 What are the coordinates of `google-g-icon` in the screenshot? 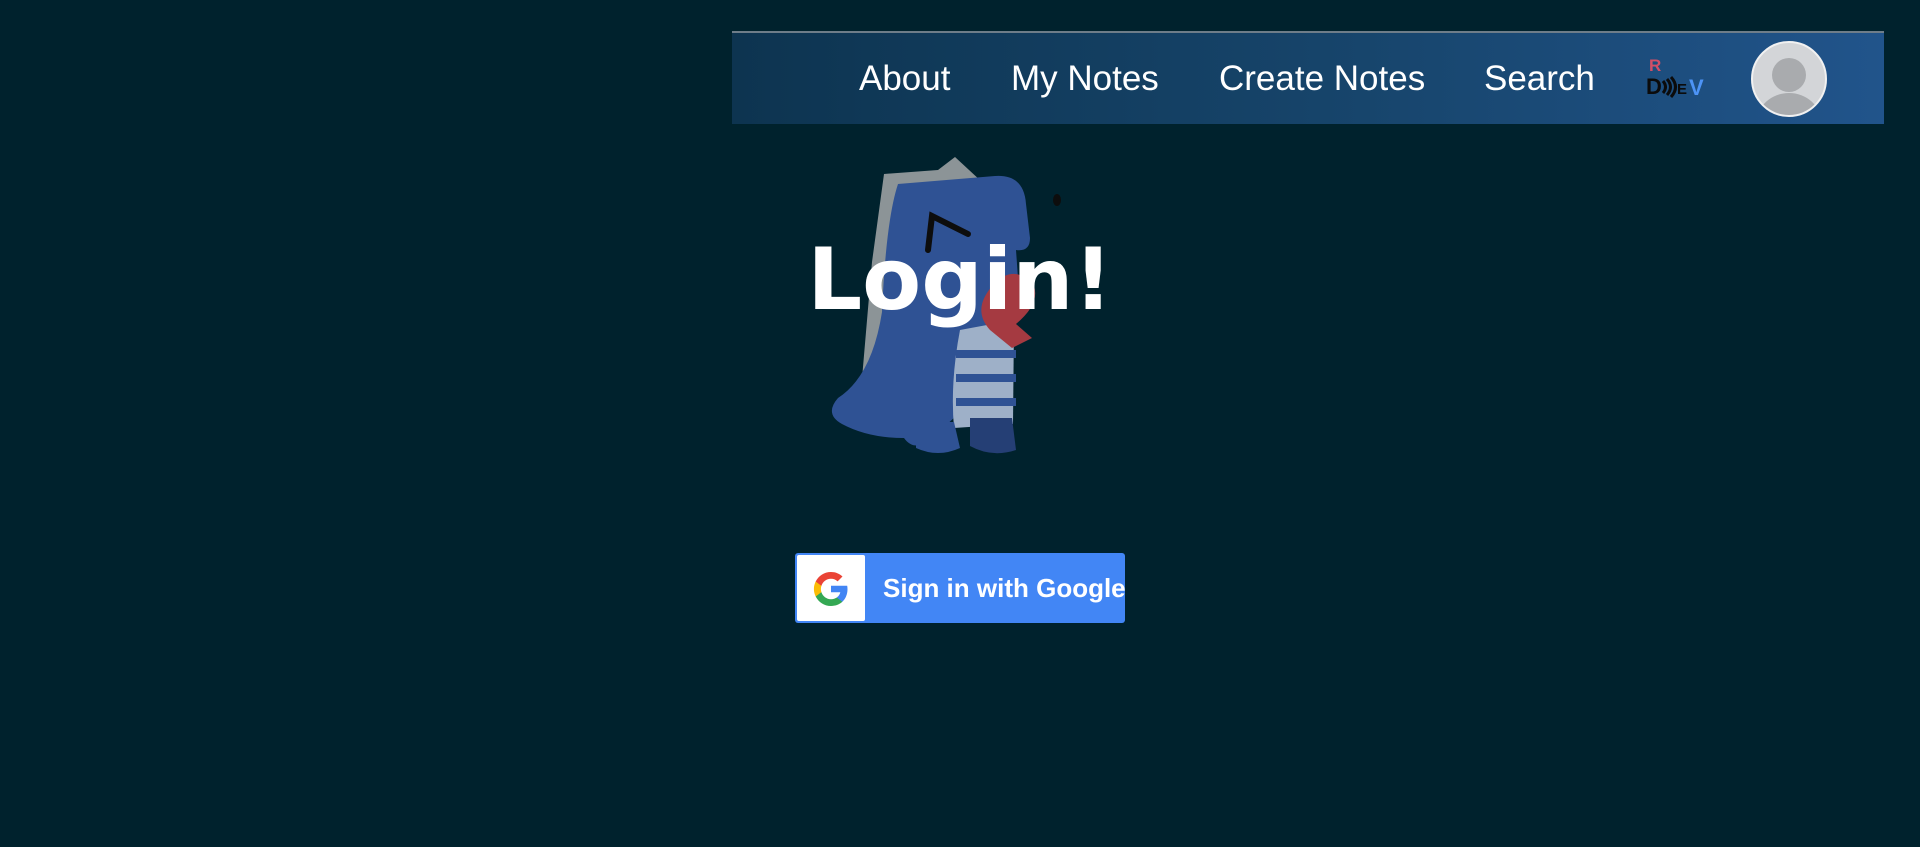 It's located at (831, 588).